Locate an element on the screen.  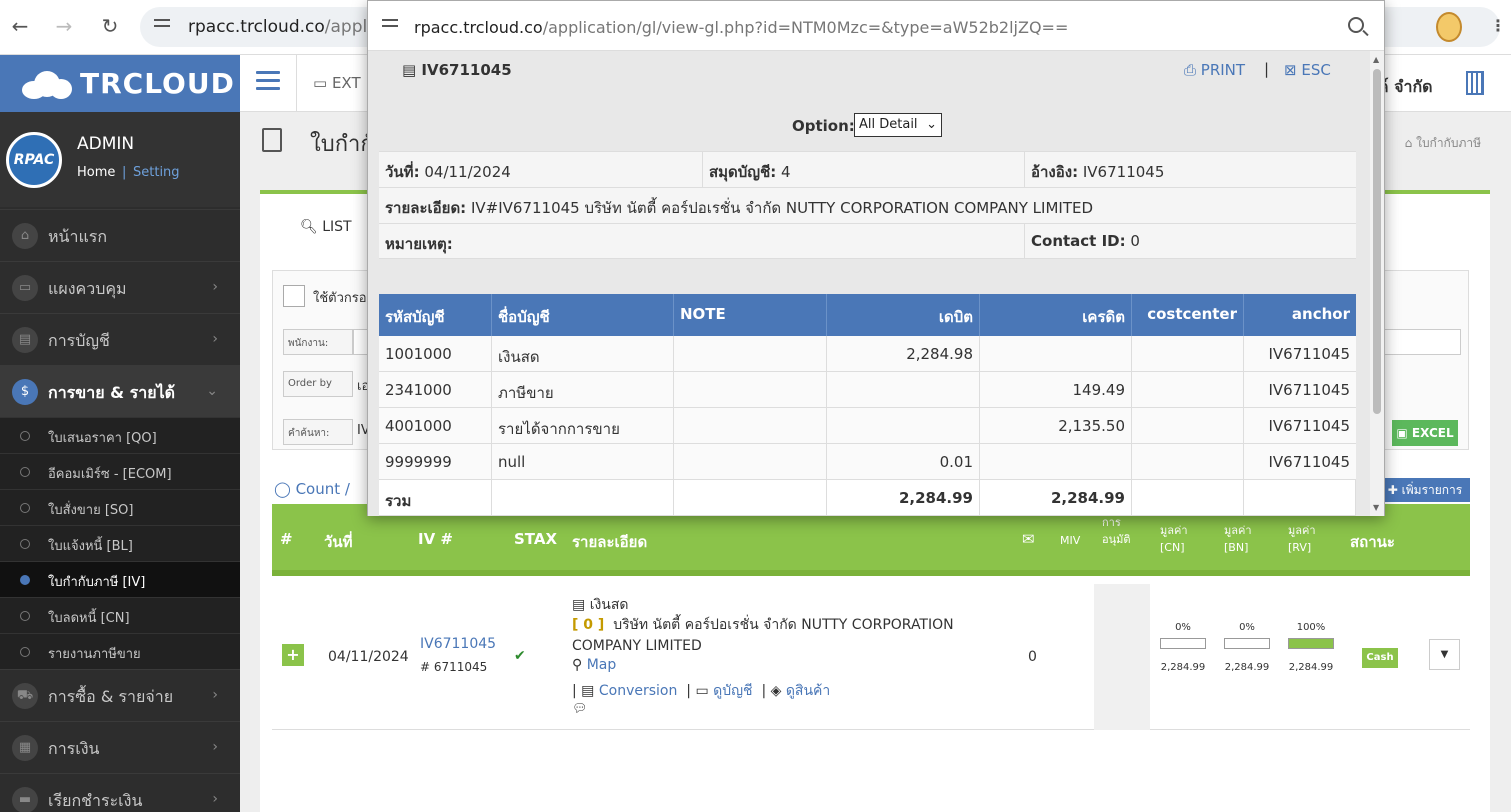
document-number-text: IV6711045 is located at coordinates (466, 70).